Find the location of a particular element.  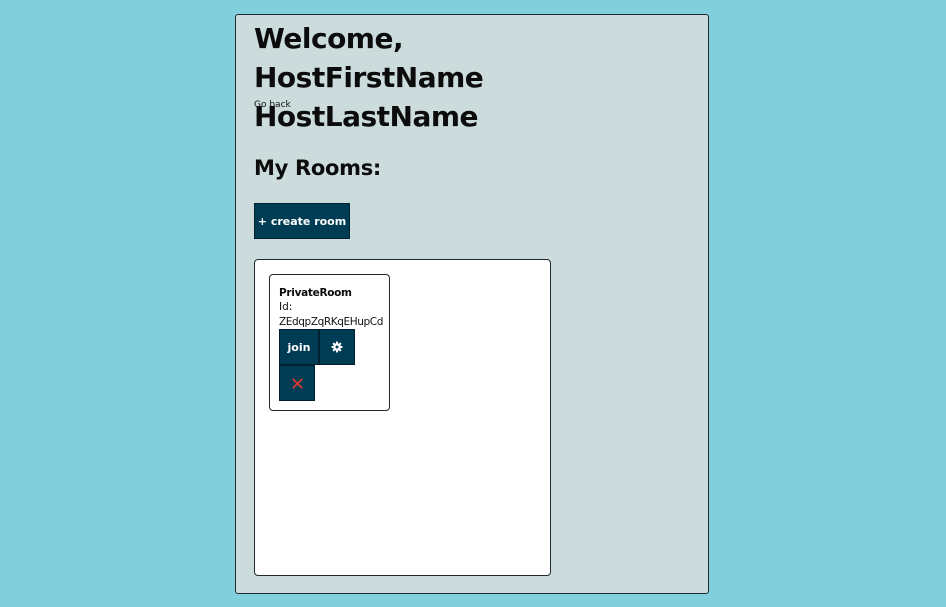

room-settings-button is located at coordinates (337, 347).